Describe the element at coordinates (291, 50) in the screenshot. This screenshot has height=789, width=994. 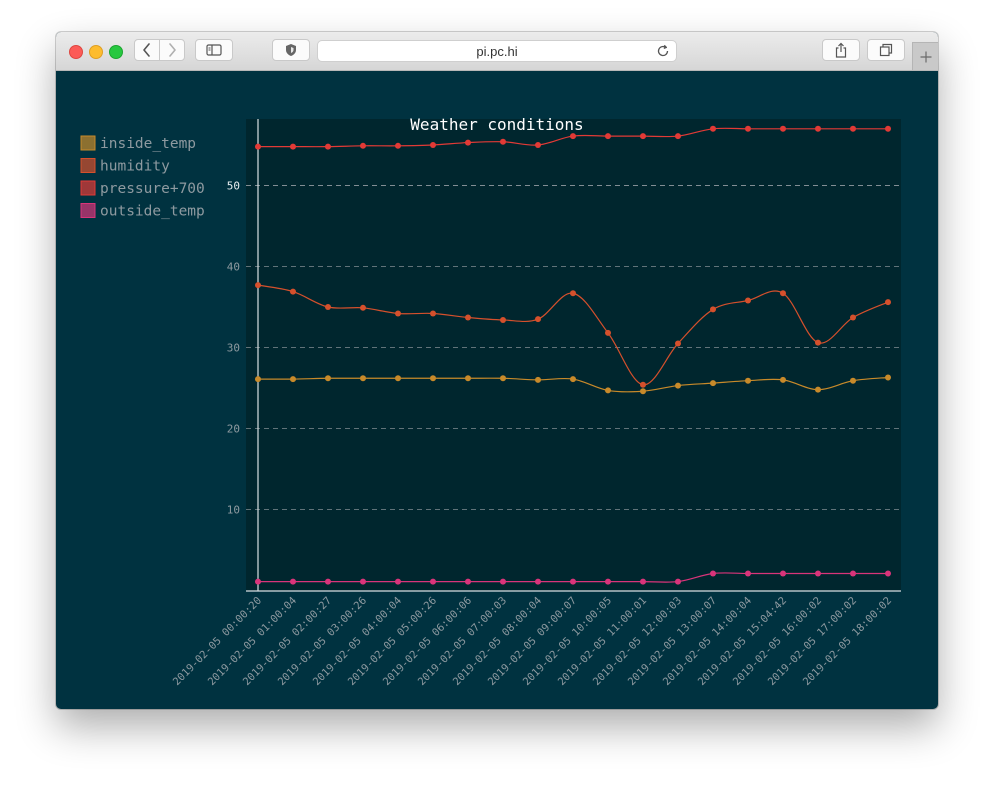
I see `privacy-report-button` at that location.